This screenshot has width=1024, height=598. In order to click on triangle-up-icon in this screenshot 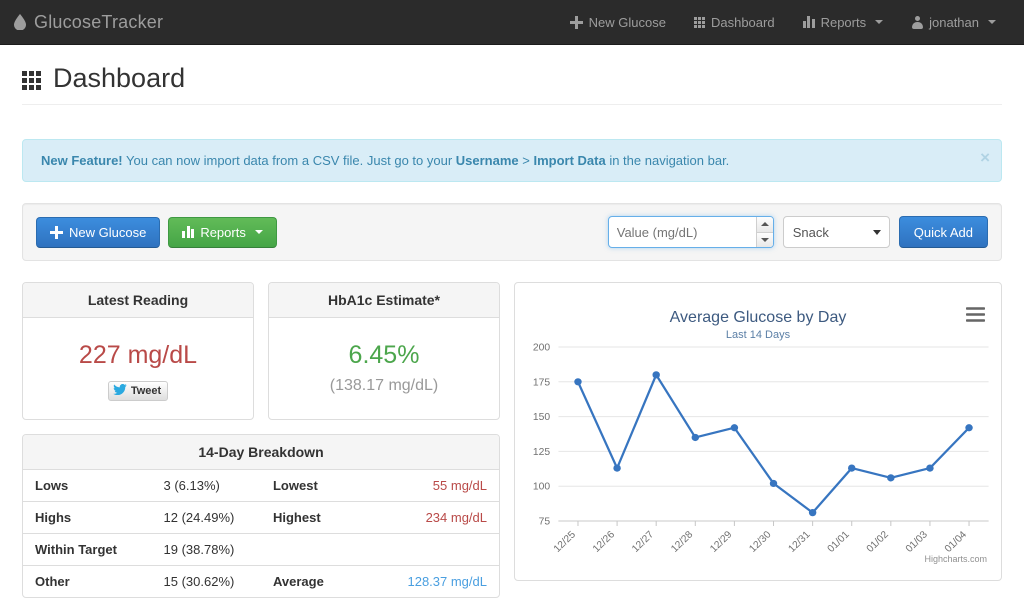, I will do `click(764, 224)`.